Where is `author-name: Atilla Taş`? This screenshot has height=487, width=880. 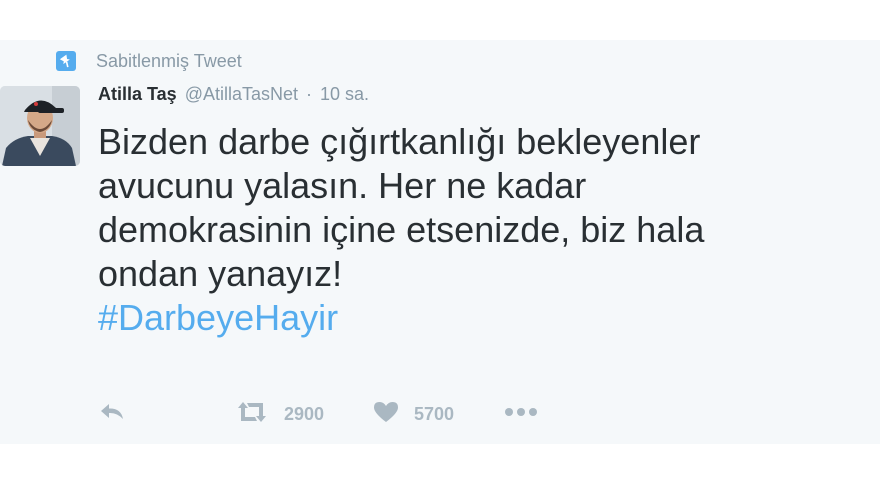 author-name: Atilla Taş is located at coordinates (137, 94).